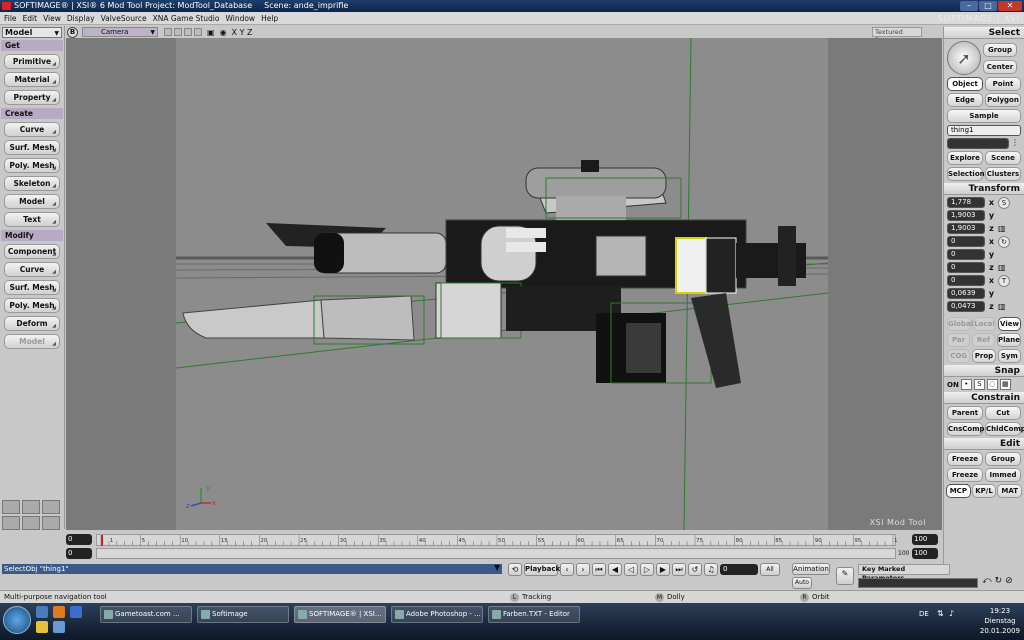 This screenshot has height=640, width=1024. I want to click on timeline-end-field: 100, so click(925, 539).